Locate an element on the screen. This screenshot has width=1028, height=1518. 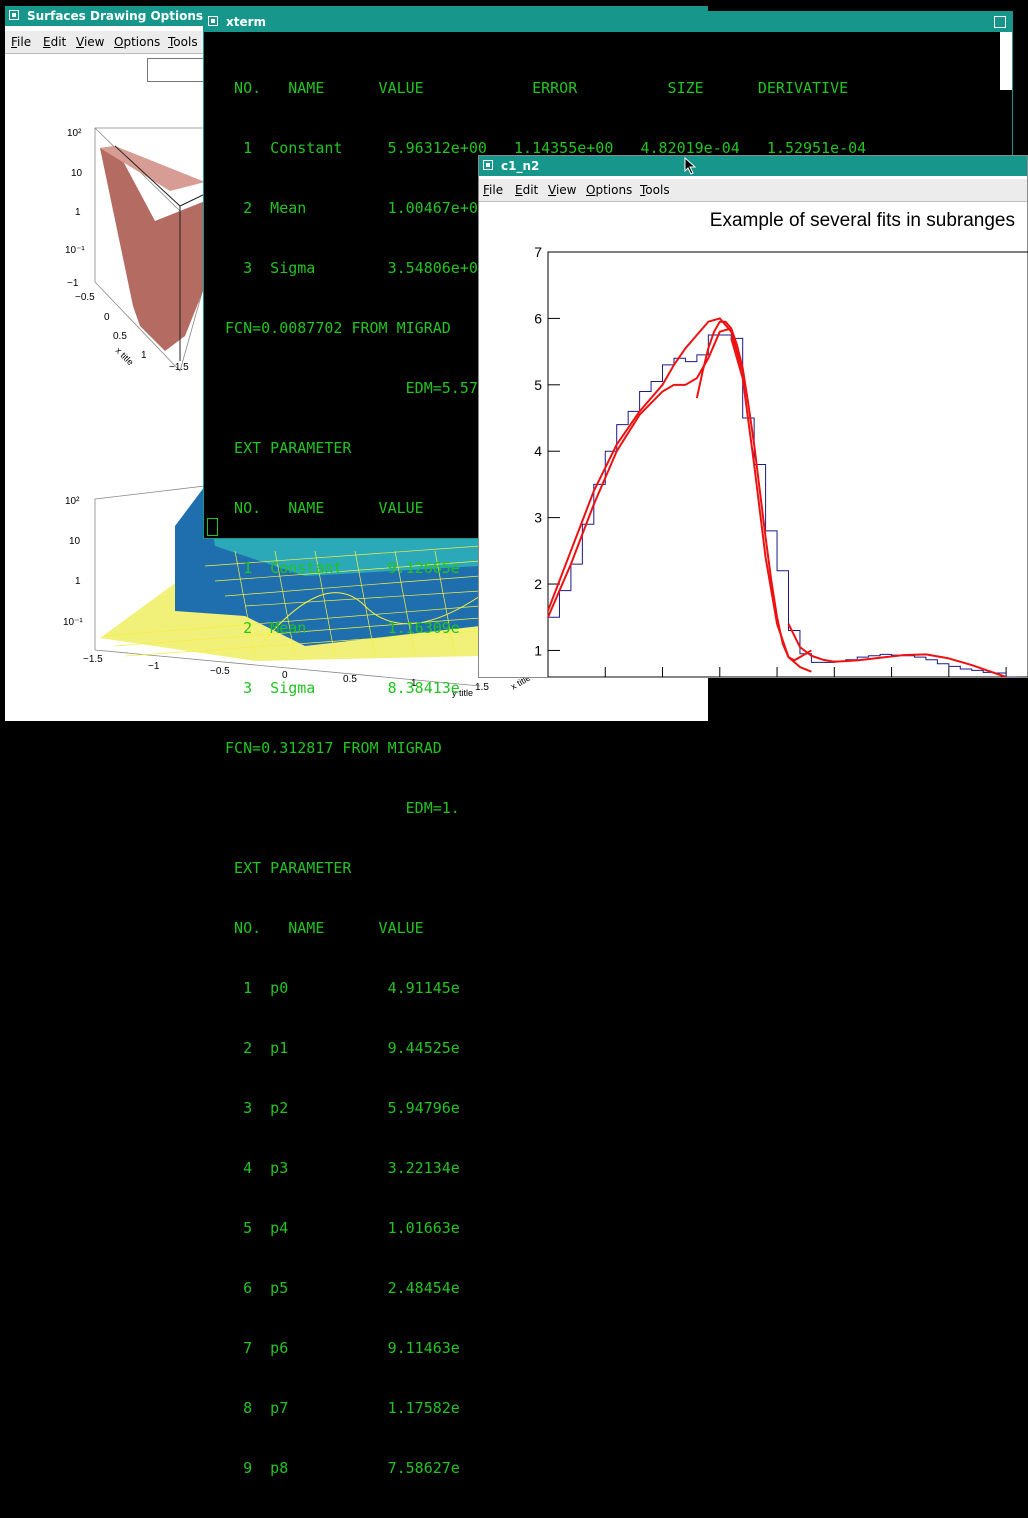
plot2-x-tick: −1 is located at coordinates (154, 666).